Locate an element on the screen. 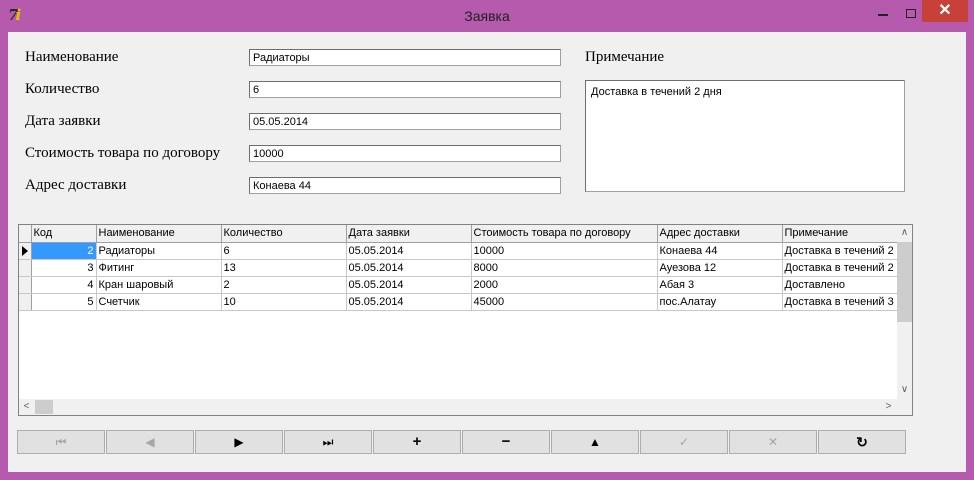 Image resolution: width=974 pixels, height=480 pixels. plus-icon: + is located at coordinates (417, 441).